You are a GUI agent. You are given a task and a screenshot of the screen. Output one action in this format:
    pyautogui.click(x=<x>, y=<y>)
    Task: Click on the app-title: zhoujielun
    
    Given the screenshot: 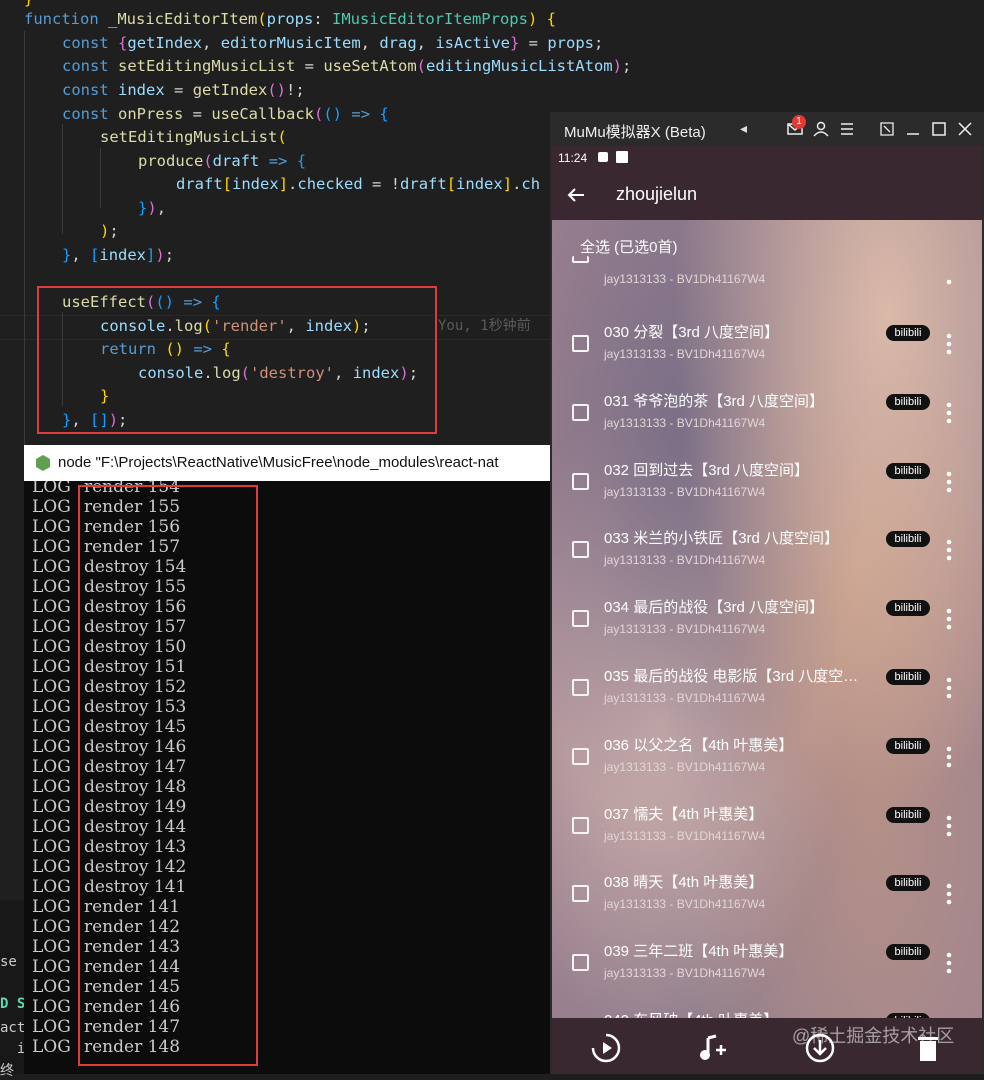 What is the action you would take?
    pyautogui.click(x=657, y=194)
    